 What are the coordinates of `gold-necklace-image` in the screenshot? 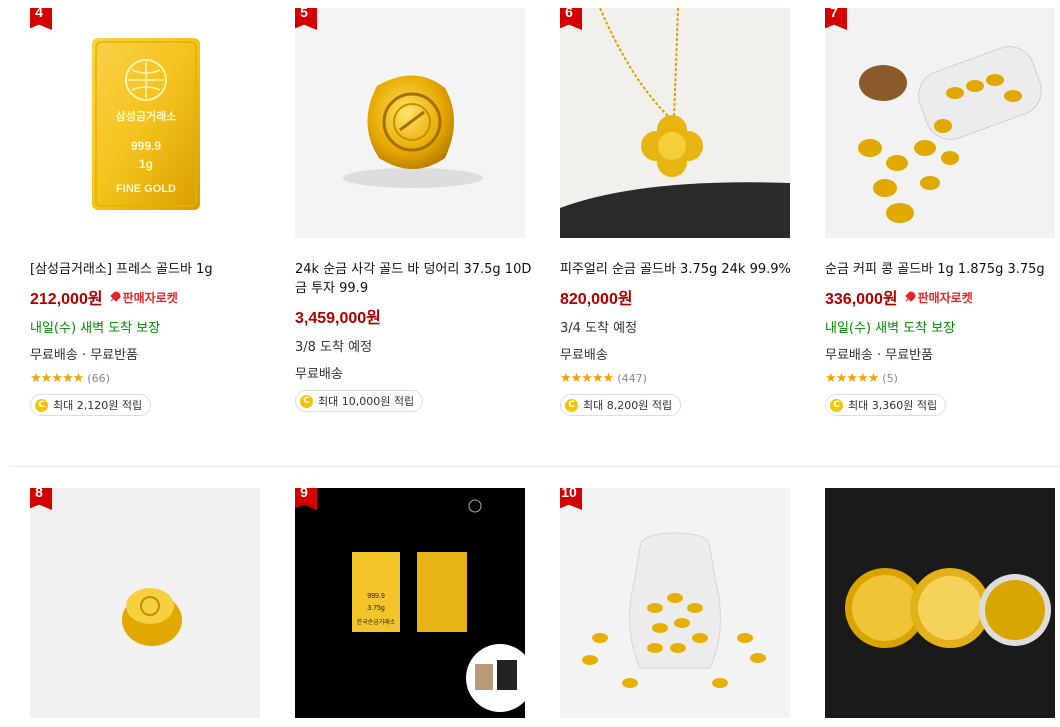 It's located at (675, 123).